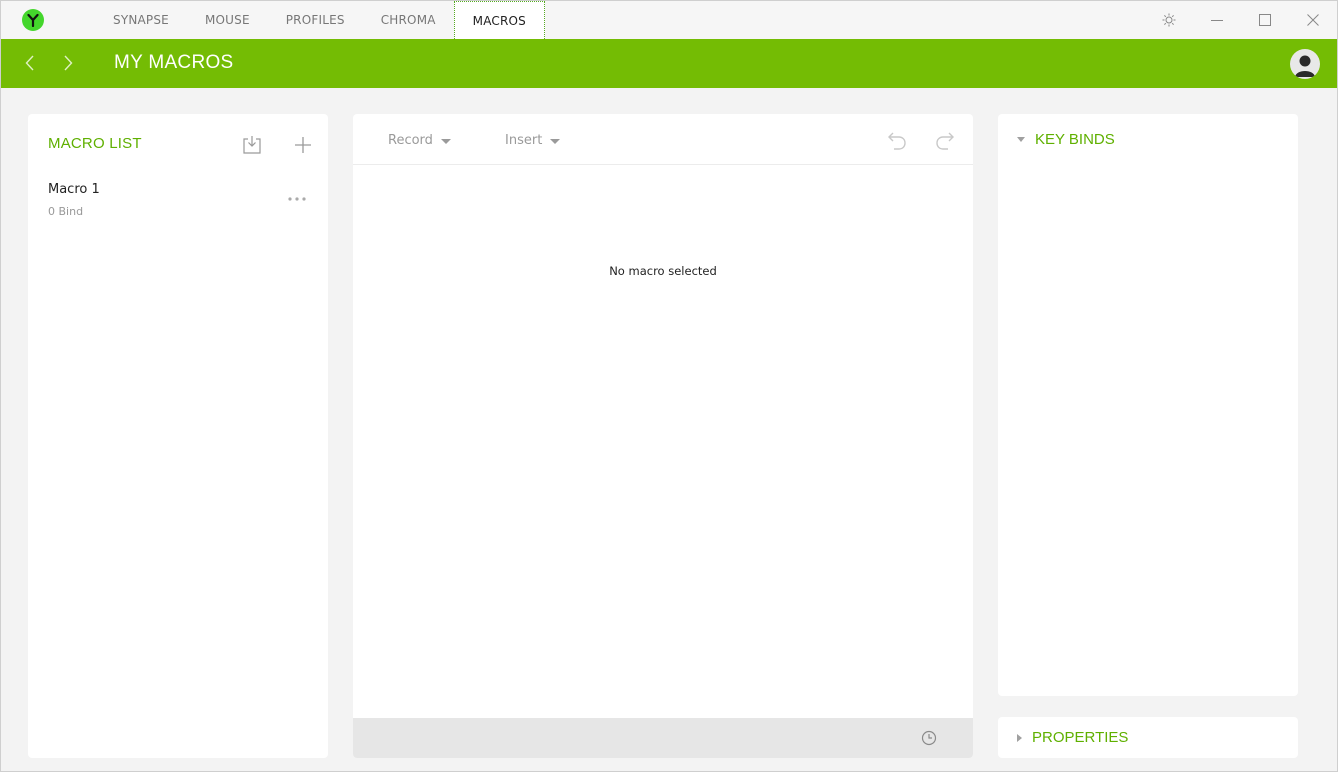  What do you see at coordinates (499, 20) in the screenshot?
I see `tab-macros: MACROS` at bounding box center [499, 20].